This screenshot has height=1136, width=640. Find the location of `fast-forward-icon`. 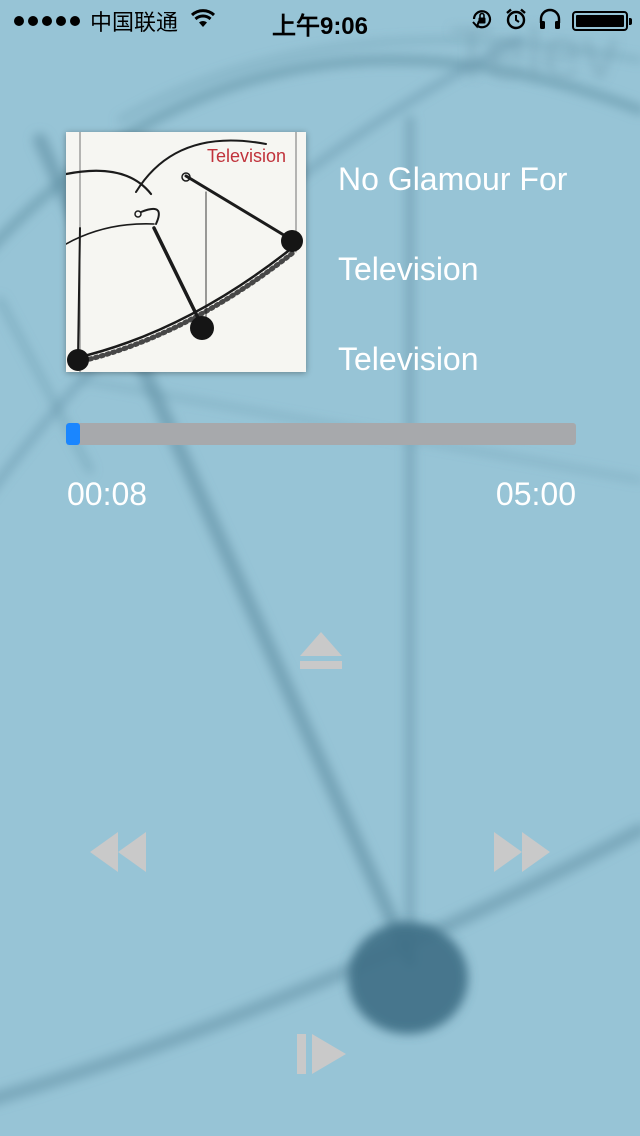

fast-forward-icon is located at coordinates (522, 852).